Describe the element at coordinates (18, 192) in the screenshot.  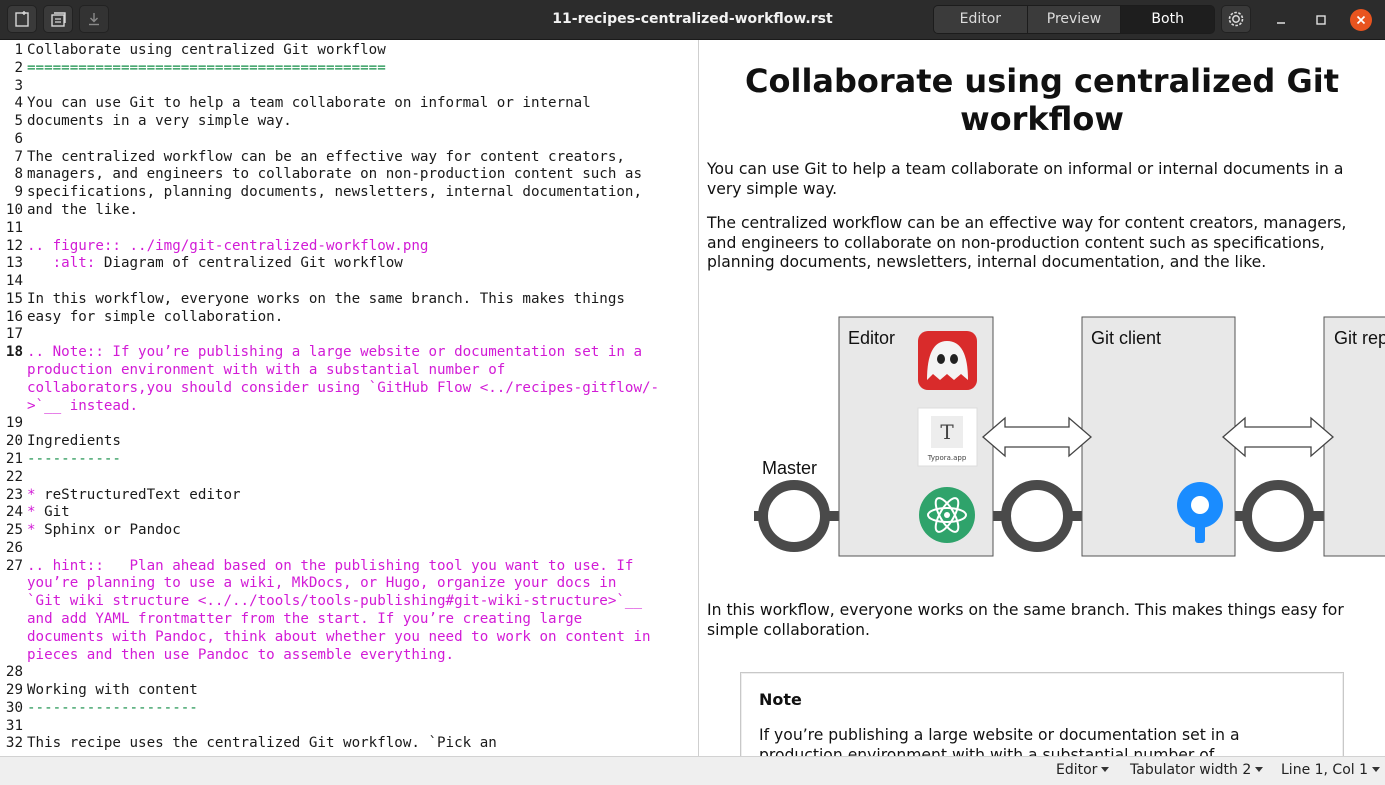
I see `line-number: 9` at that location.